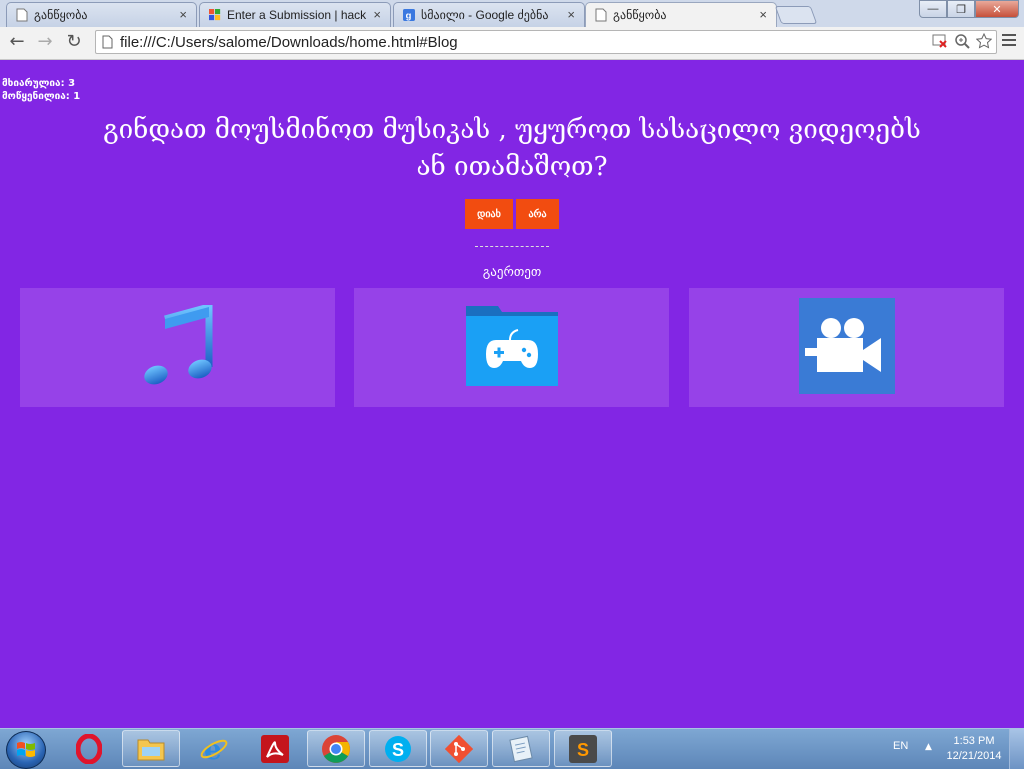 The image size is (1024, 769). Describe the element at coordinates (45, 42) in the screenshot. I see `forward-arrow-icon: →` at that location.